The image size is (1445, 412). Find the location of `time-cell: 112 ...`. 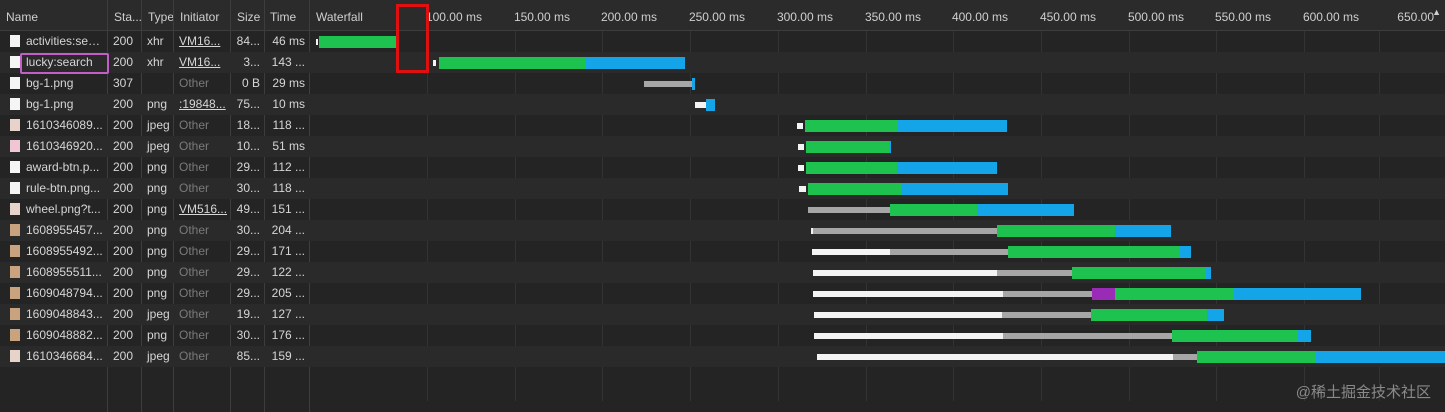

time-cell: 112 ... is located at coordinates (288, 167).